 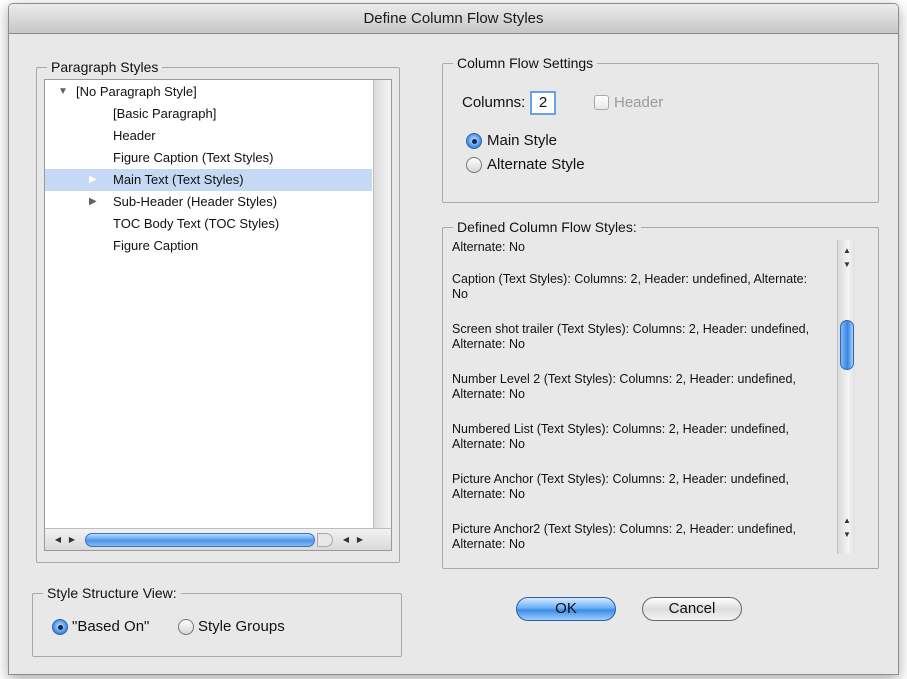 I want to click on horizontal-scroll-thumb, so click(x=200, y=540).